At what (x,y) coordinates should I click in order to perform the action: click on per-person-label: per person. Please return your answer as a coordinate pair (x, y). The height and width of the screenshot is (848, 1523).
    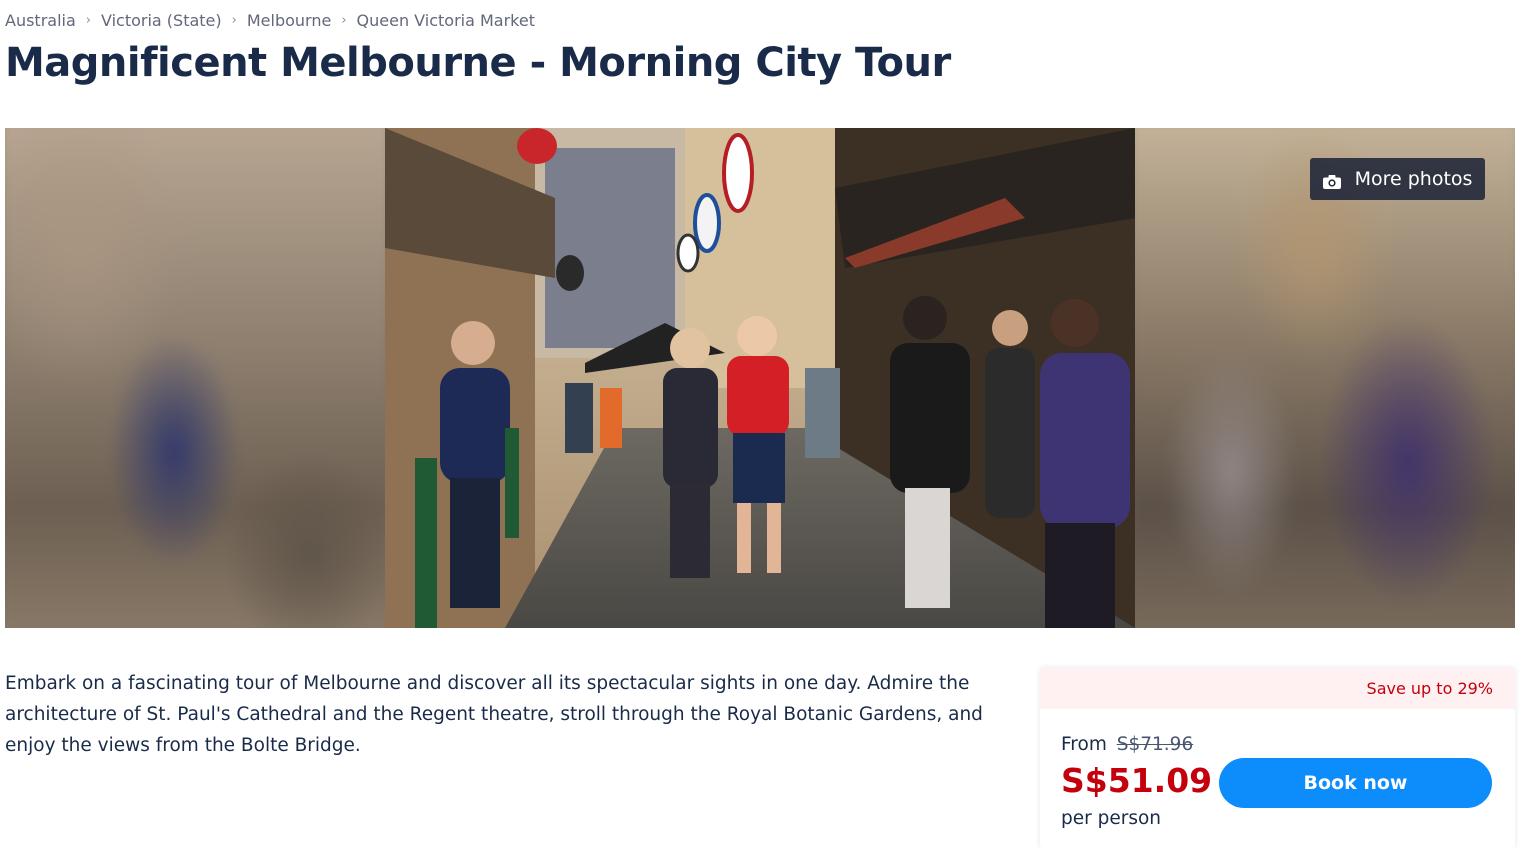
    Looking at the image, I should click on (1111, 818).